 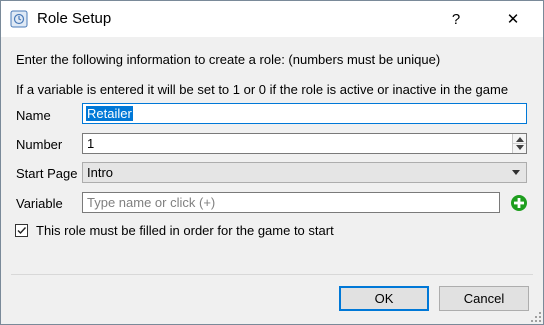 I want to click on start-page-select: Intro, so click(x=304, y=172).